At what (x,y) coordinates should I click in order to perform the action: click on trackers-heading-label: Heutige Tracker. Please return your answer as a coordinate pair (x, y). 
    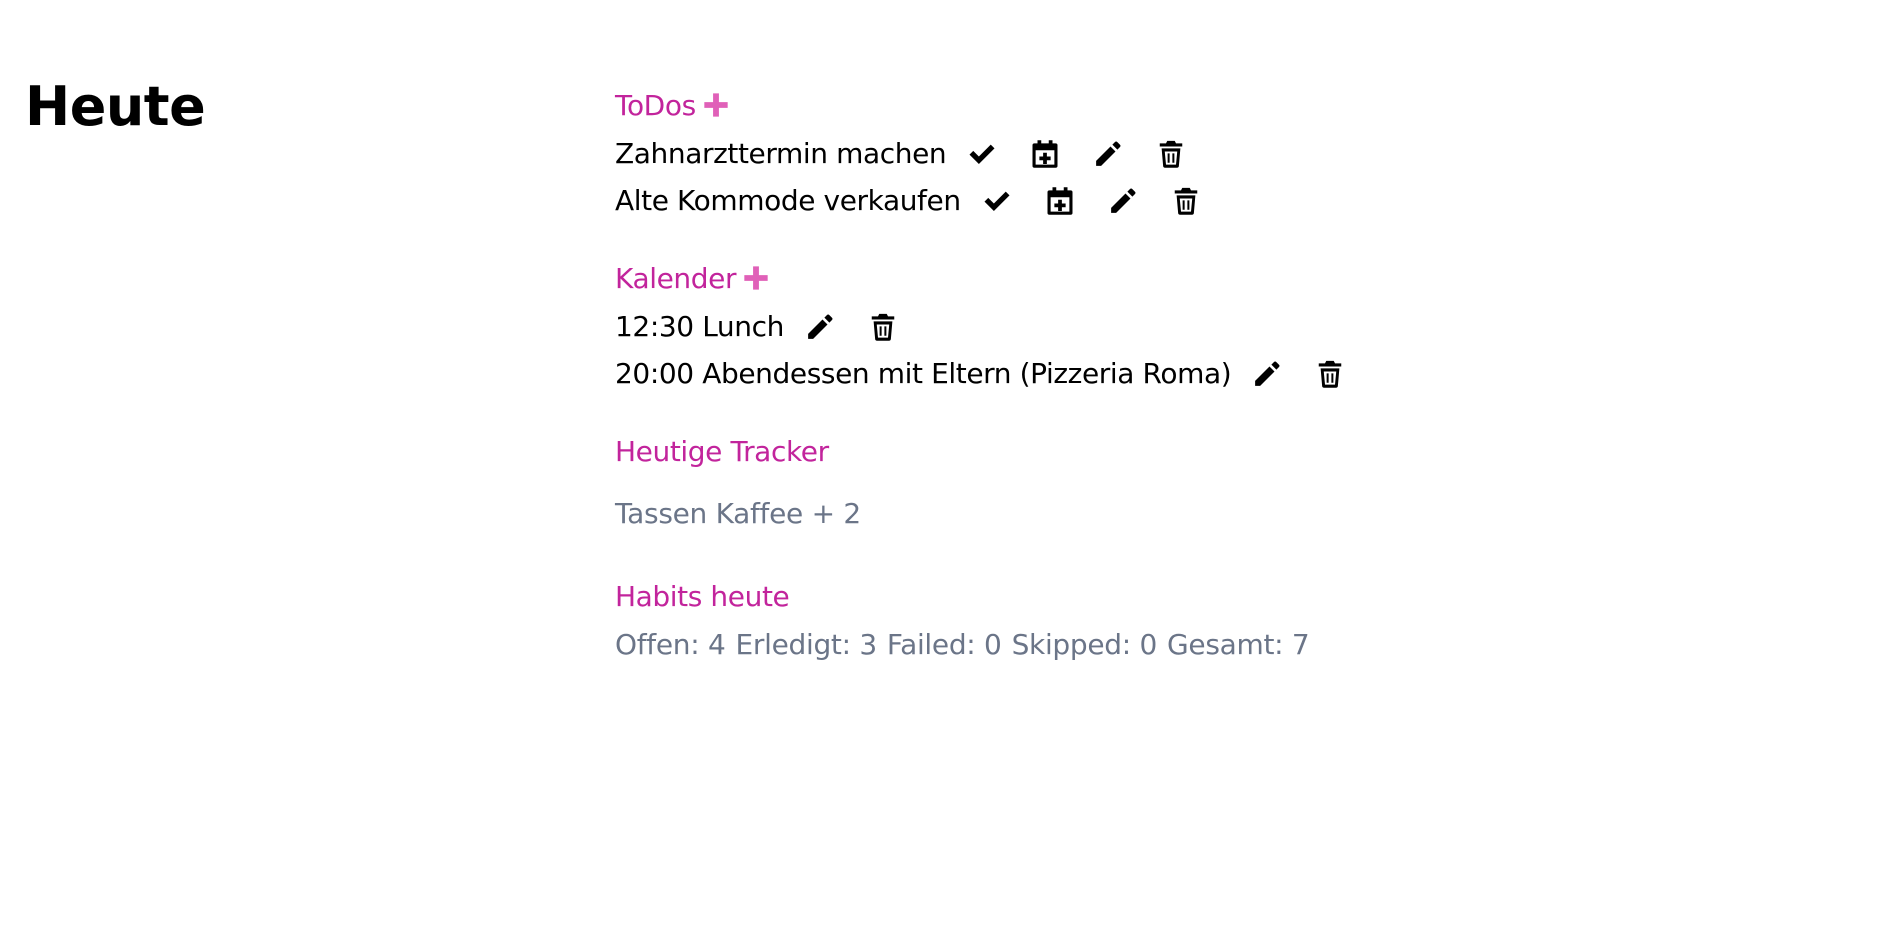
    Looking at the image, I should click on (722, 451).